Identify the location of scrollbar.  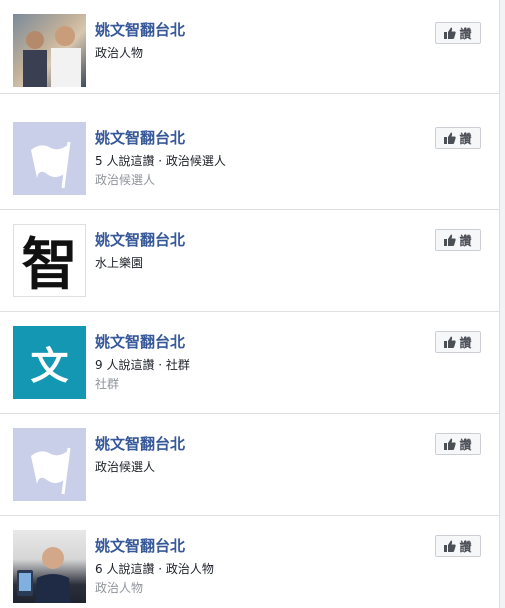
(502, 304).